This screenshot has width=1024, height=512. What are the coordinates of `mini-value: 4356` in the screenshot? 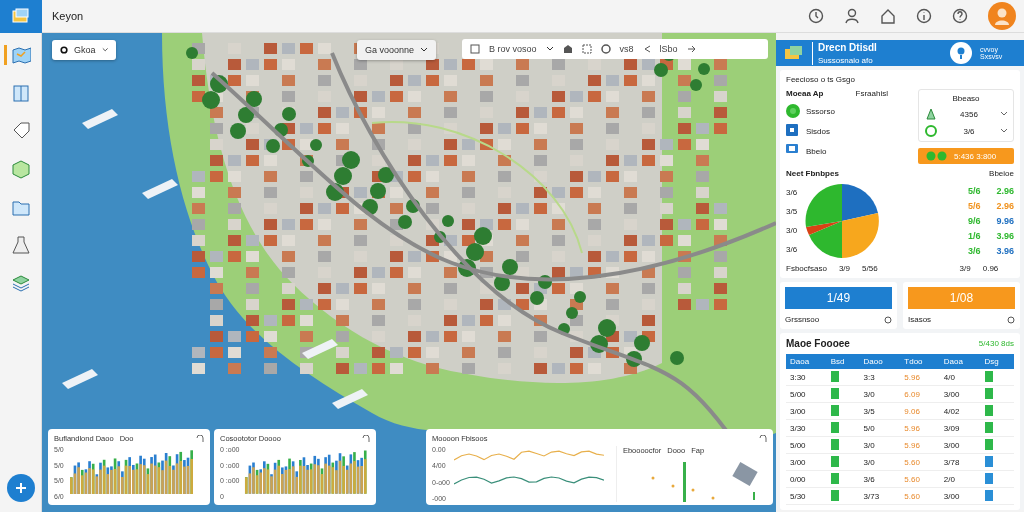 It's located at (969, 114).